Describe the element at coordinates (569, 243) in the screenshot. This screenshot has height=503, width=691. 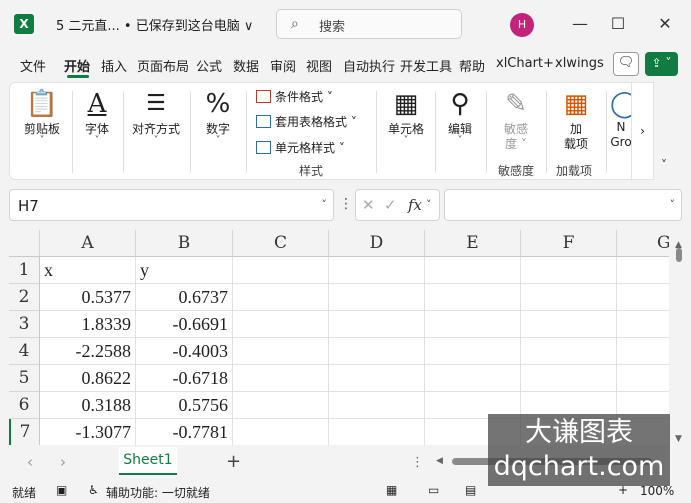
I see `column-header-f: F` at that location.